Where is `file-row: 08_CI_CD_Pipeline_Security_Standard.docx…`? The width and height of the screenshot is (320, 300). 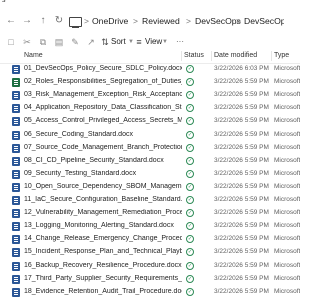
file-row: 08_CI_CD_Pipeline_Security_Standard.docx… is located at coordinates (150, 161).